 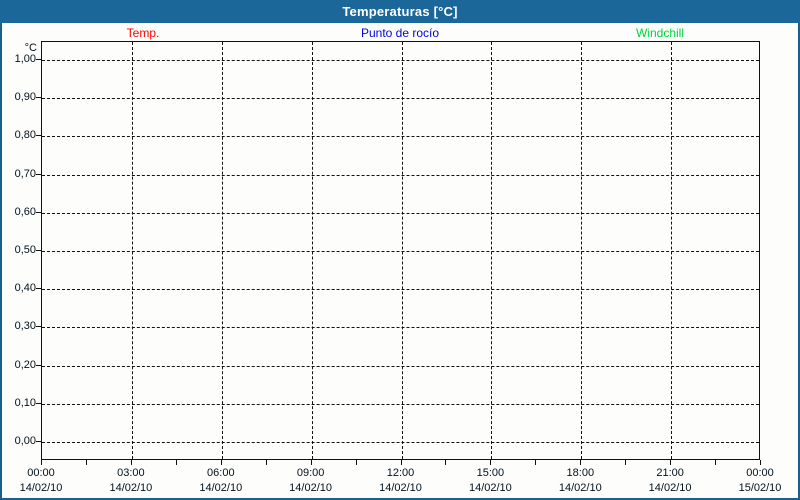 I want to click on x-tick-time-label: 12:00, so click(x=400, y=473).